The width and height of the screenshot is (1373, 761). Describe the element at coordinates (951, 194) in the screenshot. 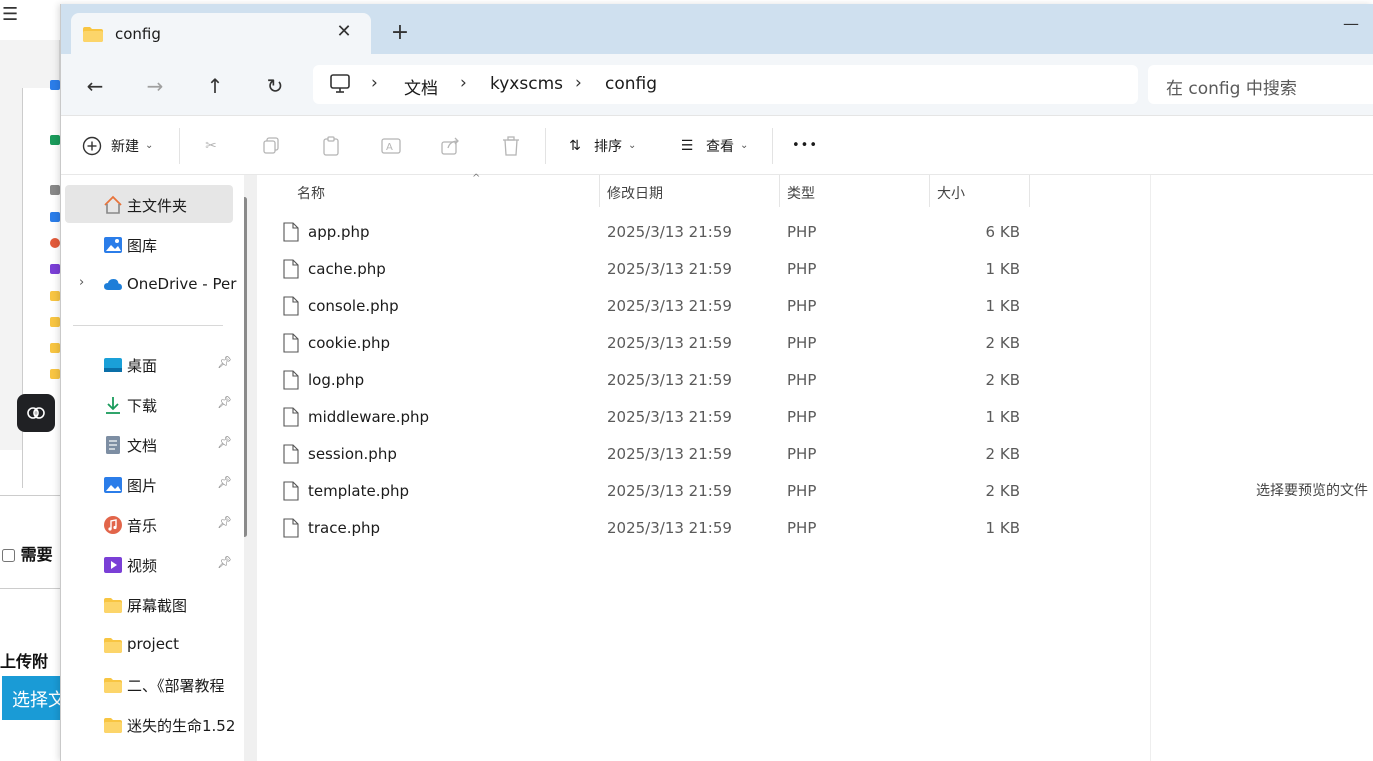

I see `column-size-label: 大小` at that location.